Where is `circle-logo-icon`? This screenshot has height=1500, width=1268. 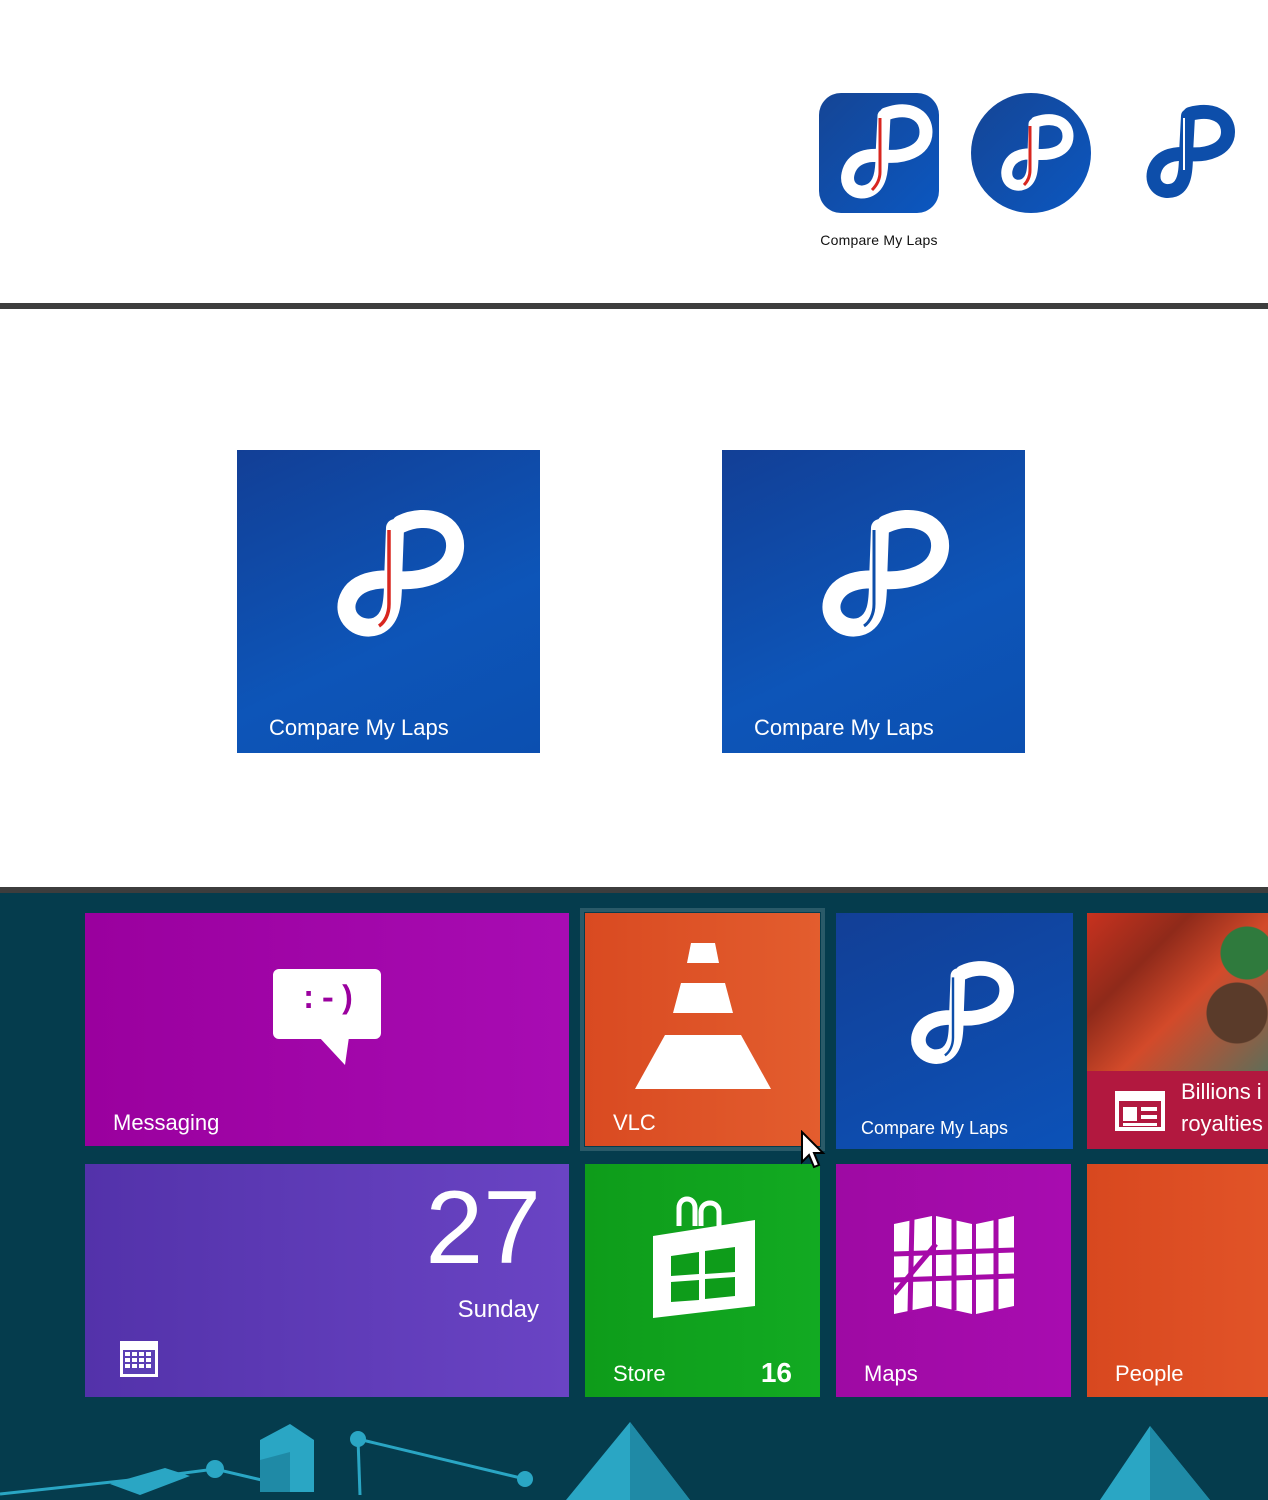 circle-logo-icon is located at coordinates (1031, 153).